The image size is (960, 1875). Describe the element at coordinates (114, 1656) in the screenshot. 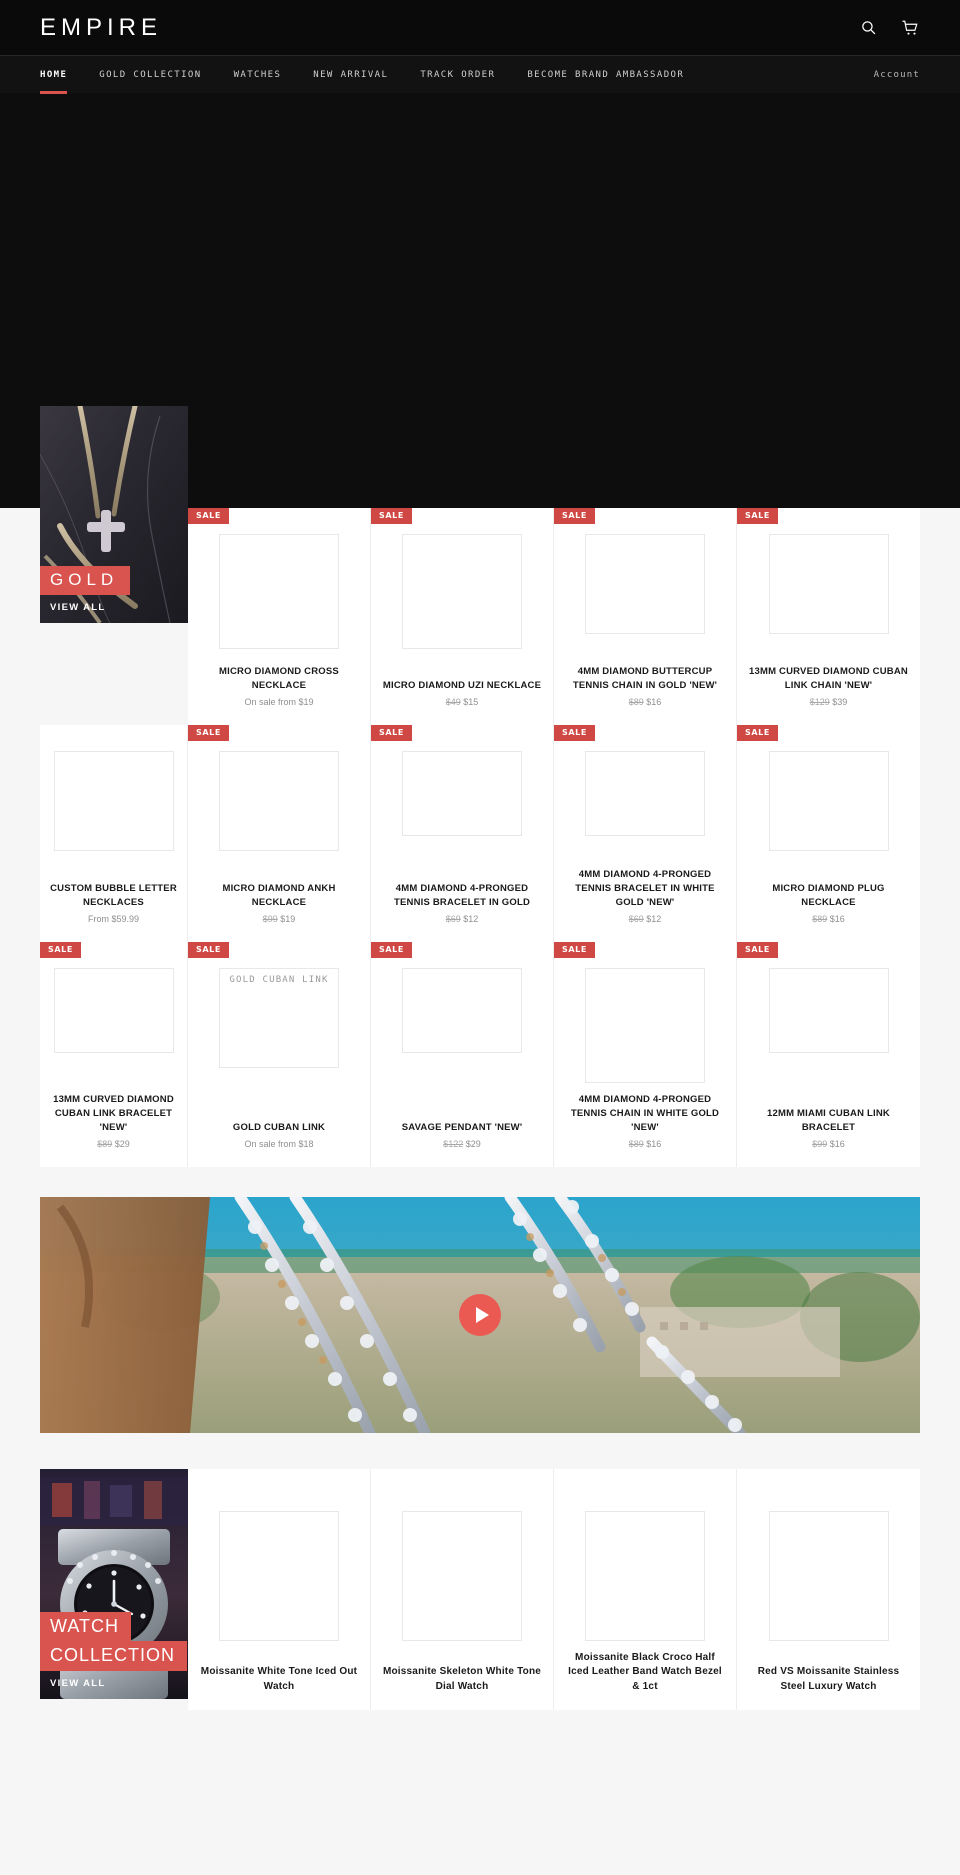

I see `watch-promo-title-line2: COLLECTION` at that location.